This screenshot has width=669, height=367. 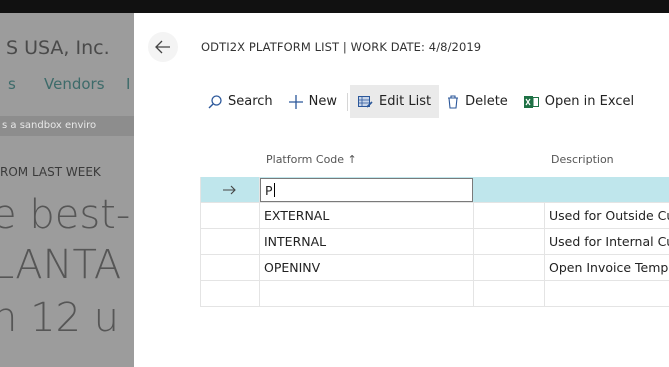 I want to click on open-in-excel-label: Open in Excel, so click(x=589, y=101).